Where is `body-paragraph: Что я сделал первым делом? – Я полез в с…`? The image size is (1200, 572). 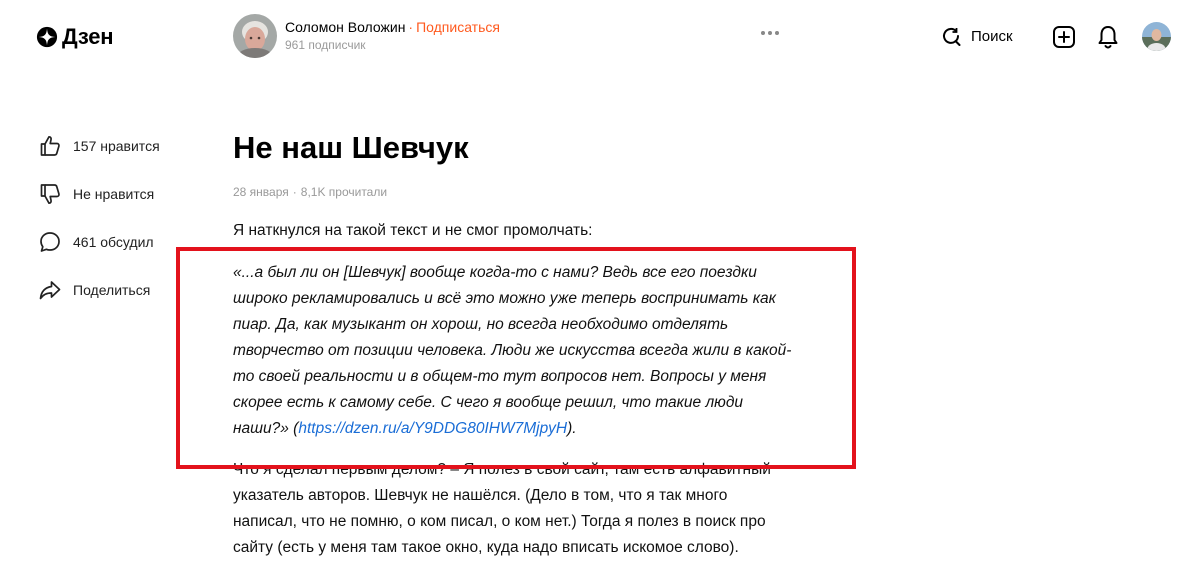 body-paragraph: Что я сделал первым делом? – Я полез в с… is located at coordinates (502, 508).